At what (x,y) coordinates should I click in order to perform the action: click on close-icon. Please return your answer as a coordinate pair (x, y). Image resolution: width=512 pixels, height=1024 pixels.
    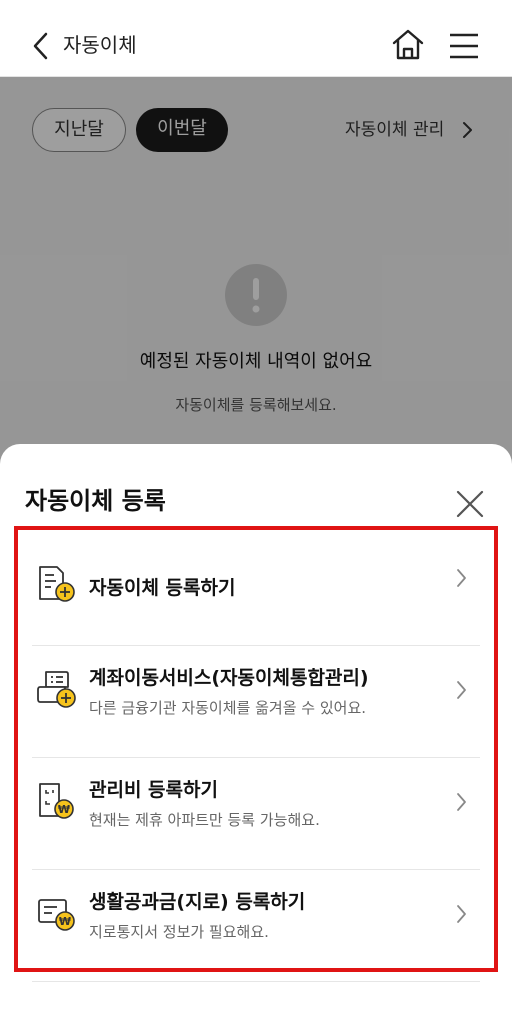
    Looking at the image, I should click on (470, 504).